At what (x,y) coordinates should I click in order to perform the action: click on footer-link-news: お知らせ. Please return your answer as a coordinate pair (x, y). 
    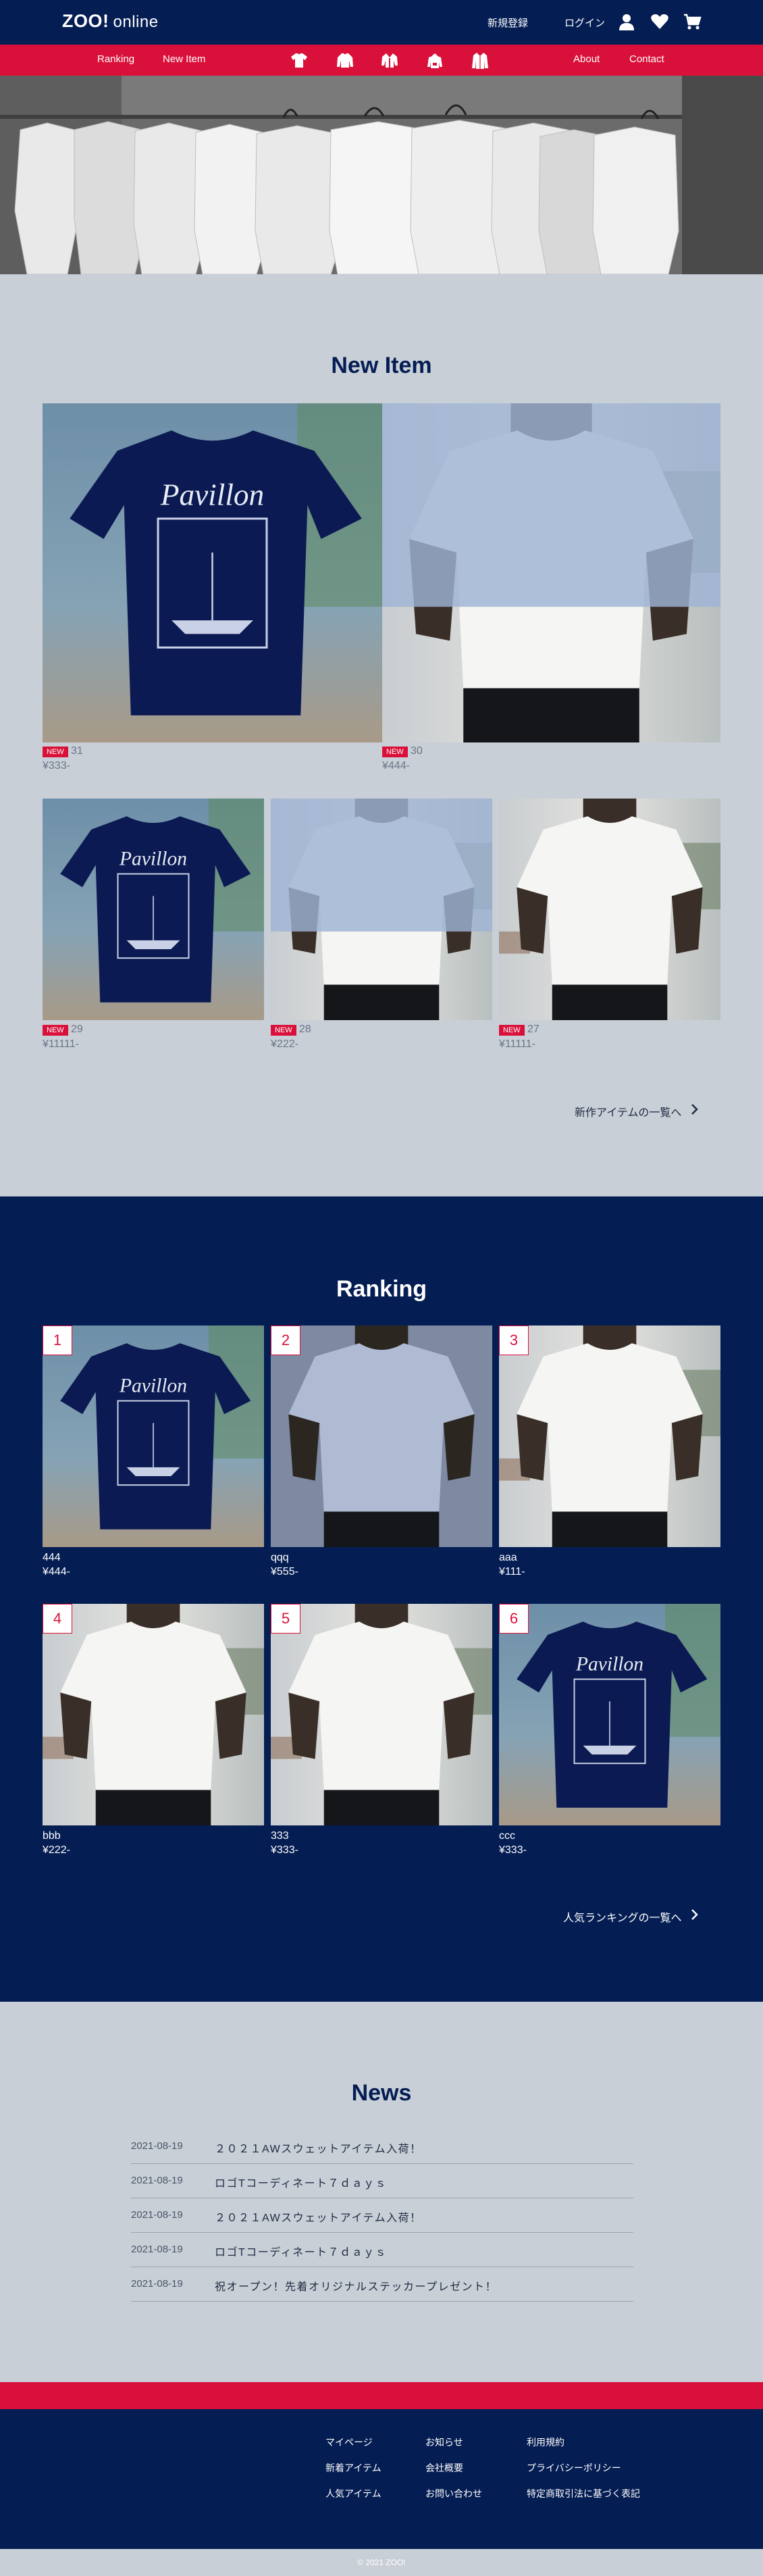
    Looking at the image, I should click on (444, 2442).